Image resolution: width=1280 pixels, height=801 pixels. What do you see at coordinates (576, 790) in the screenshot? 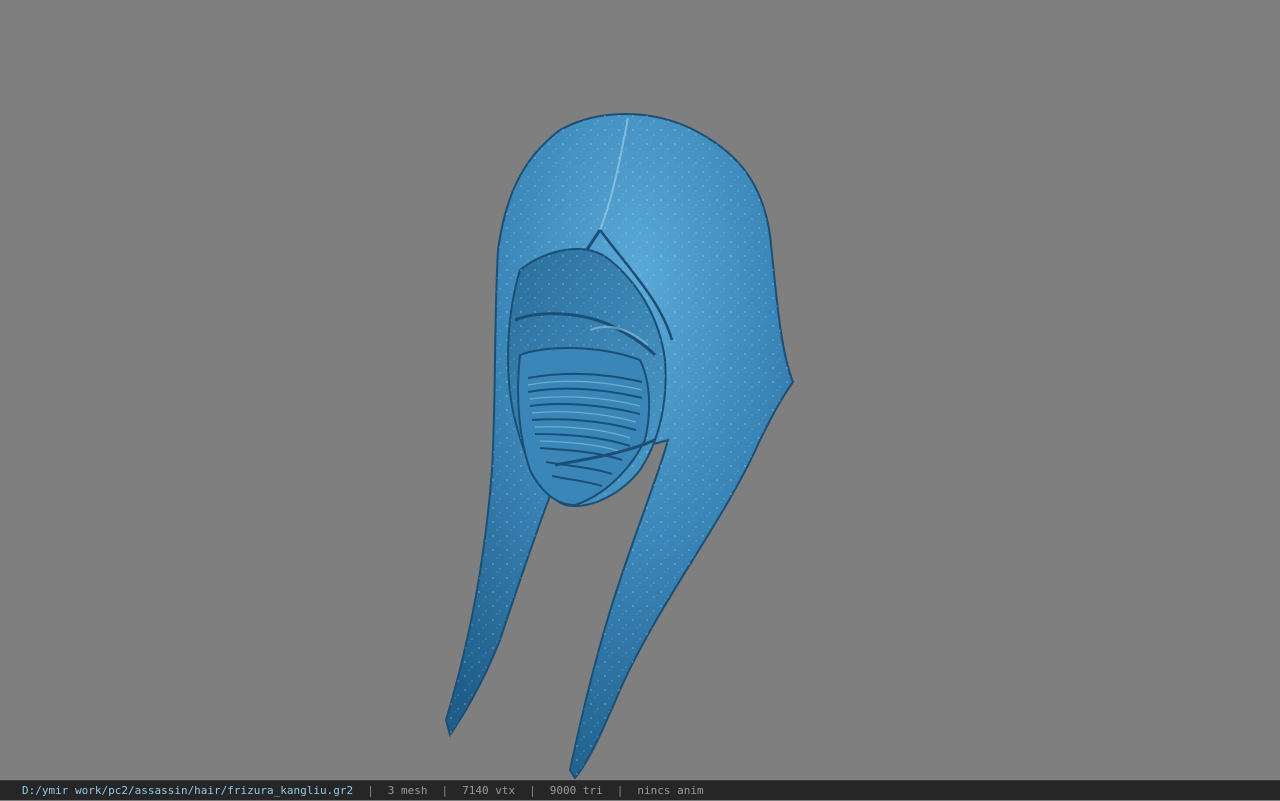
I see `triangle-count: 9000 tri` at bounding box center [576, 790].